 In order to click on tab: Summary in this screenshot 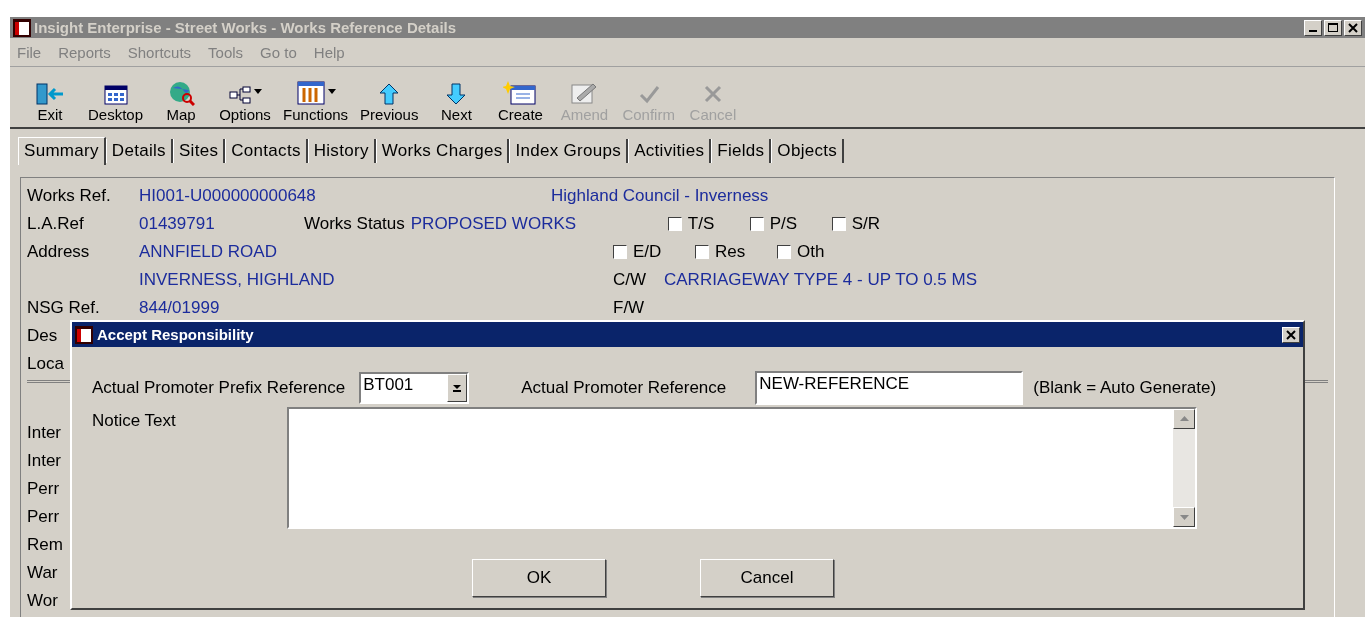, I will do `click(62, 151)`.